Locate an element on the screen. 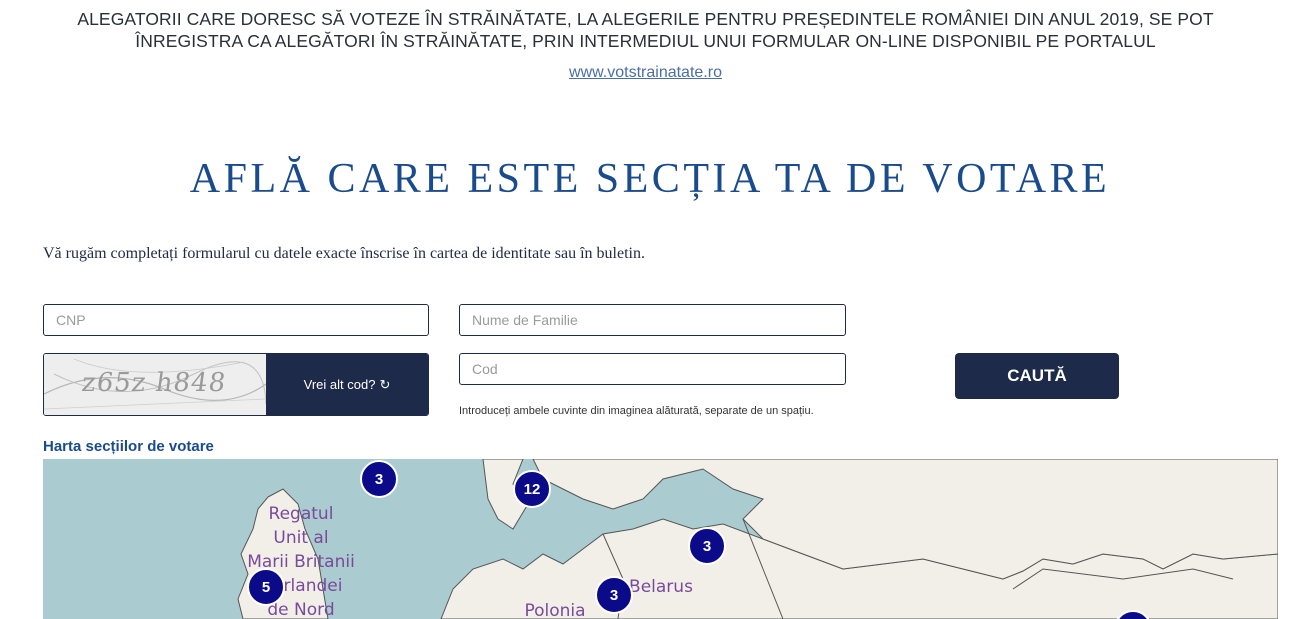 The width and height of the screenshot is (1291, 619). captcha-image: z65z h848 is located at coordinates (155, 384).